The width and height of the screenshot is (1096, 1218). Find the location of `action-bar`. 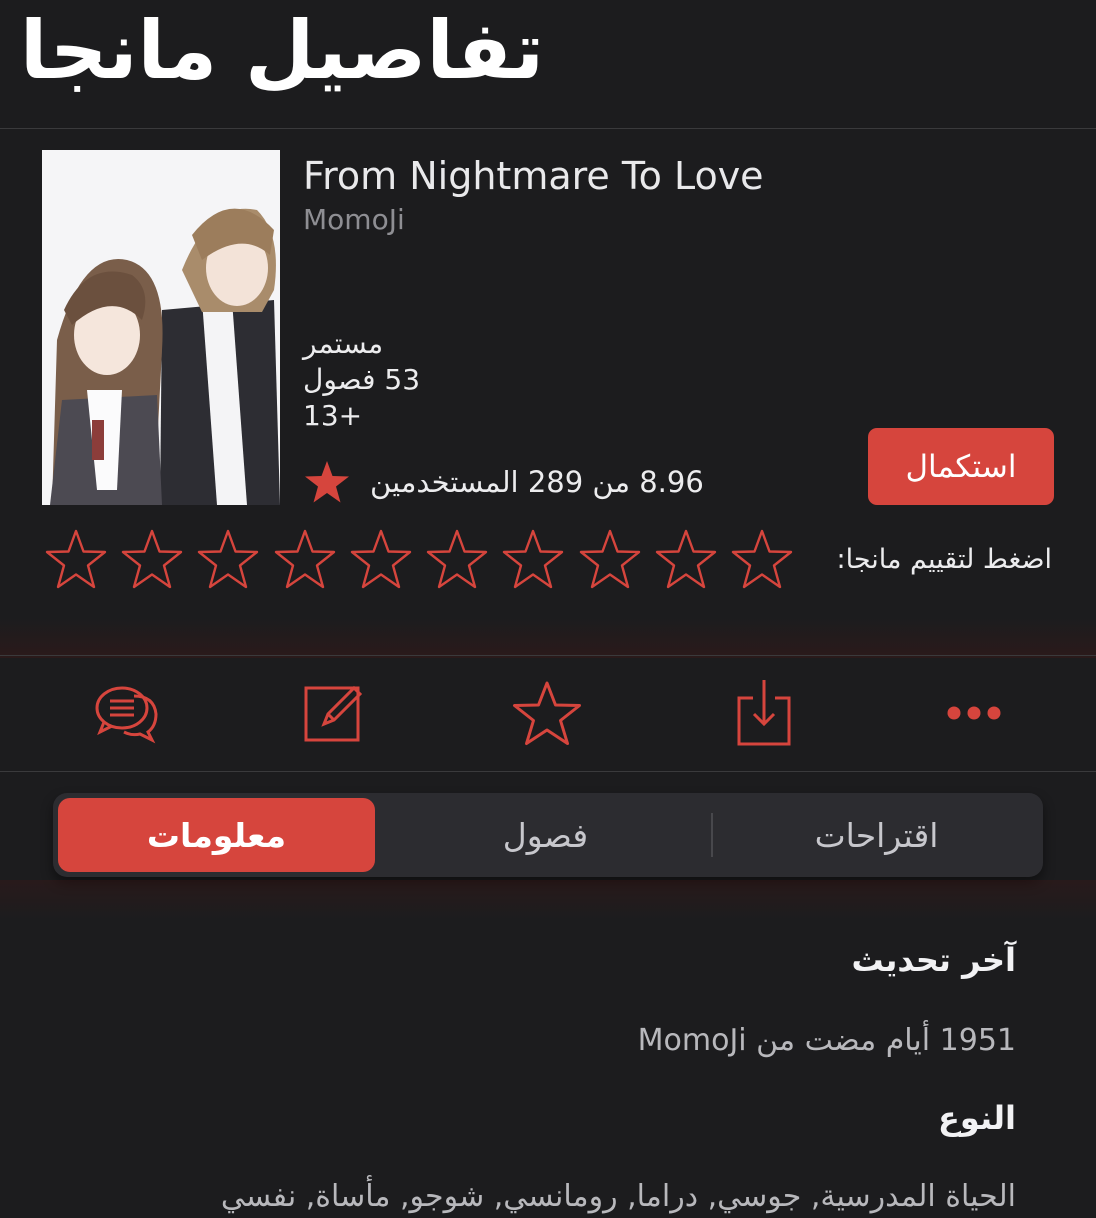

action-bar is located at coordinates (548, 713).